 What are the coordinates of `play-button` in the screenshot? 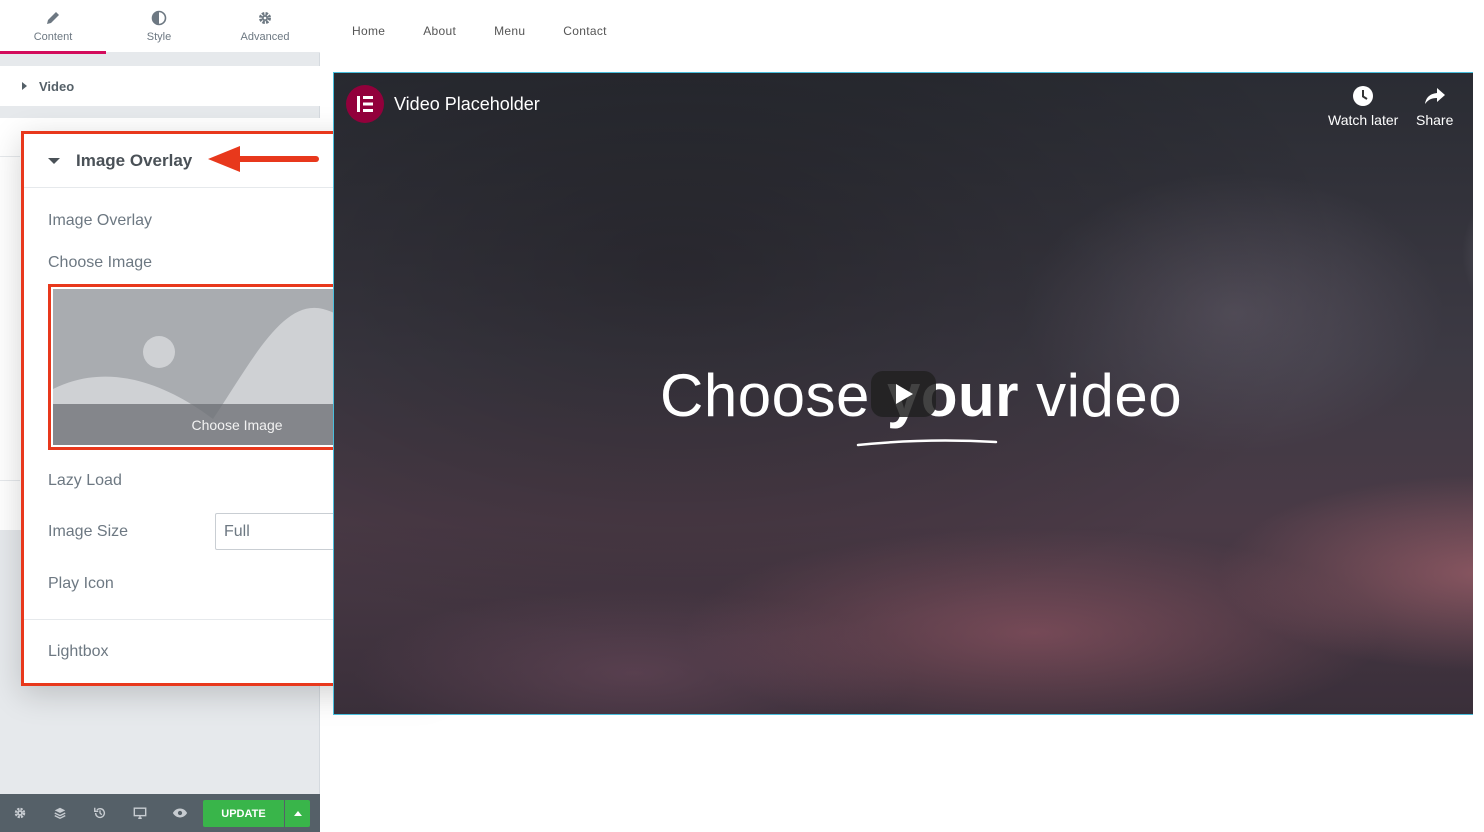 It's located at (903, 394).